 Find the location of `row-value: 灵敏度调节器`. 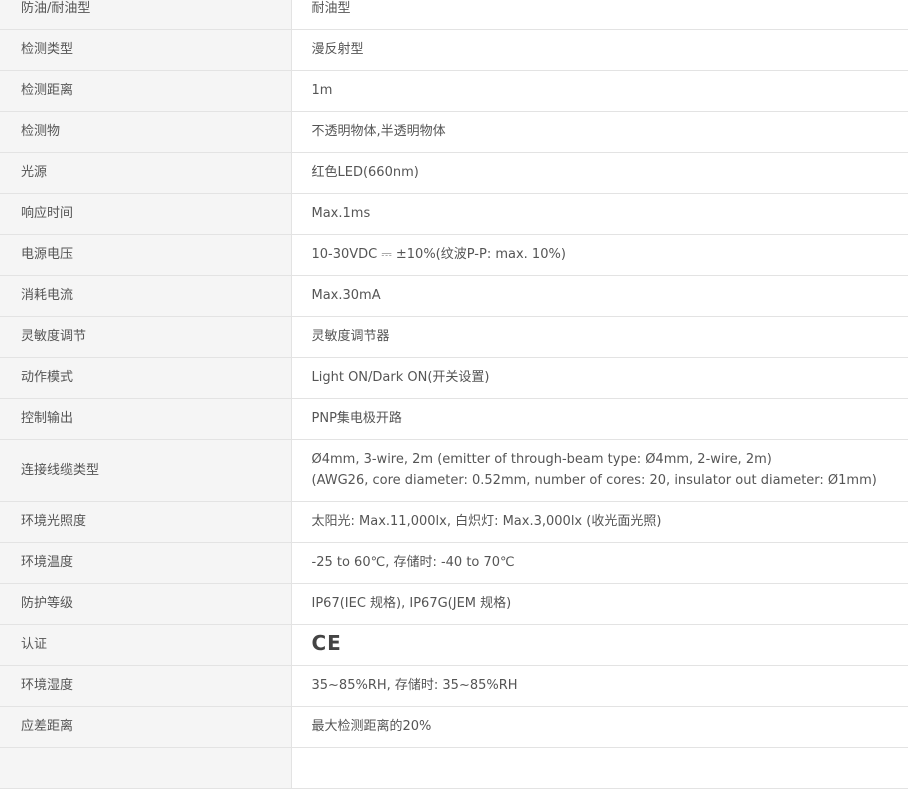

row-value: 灵敏度调节器 is located at coordinates (599, 336).